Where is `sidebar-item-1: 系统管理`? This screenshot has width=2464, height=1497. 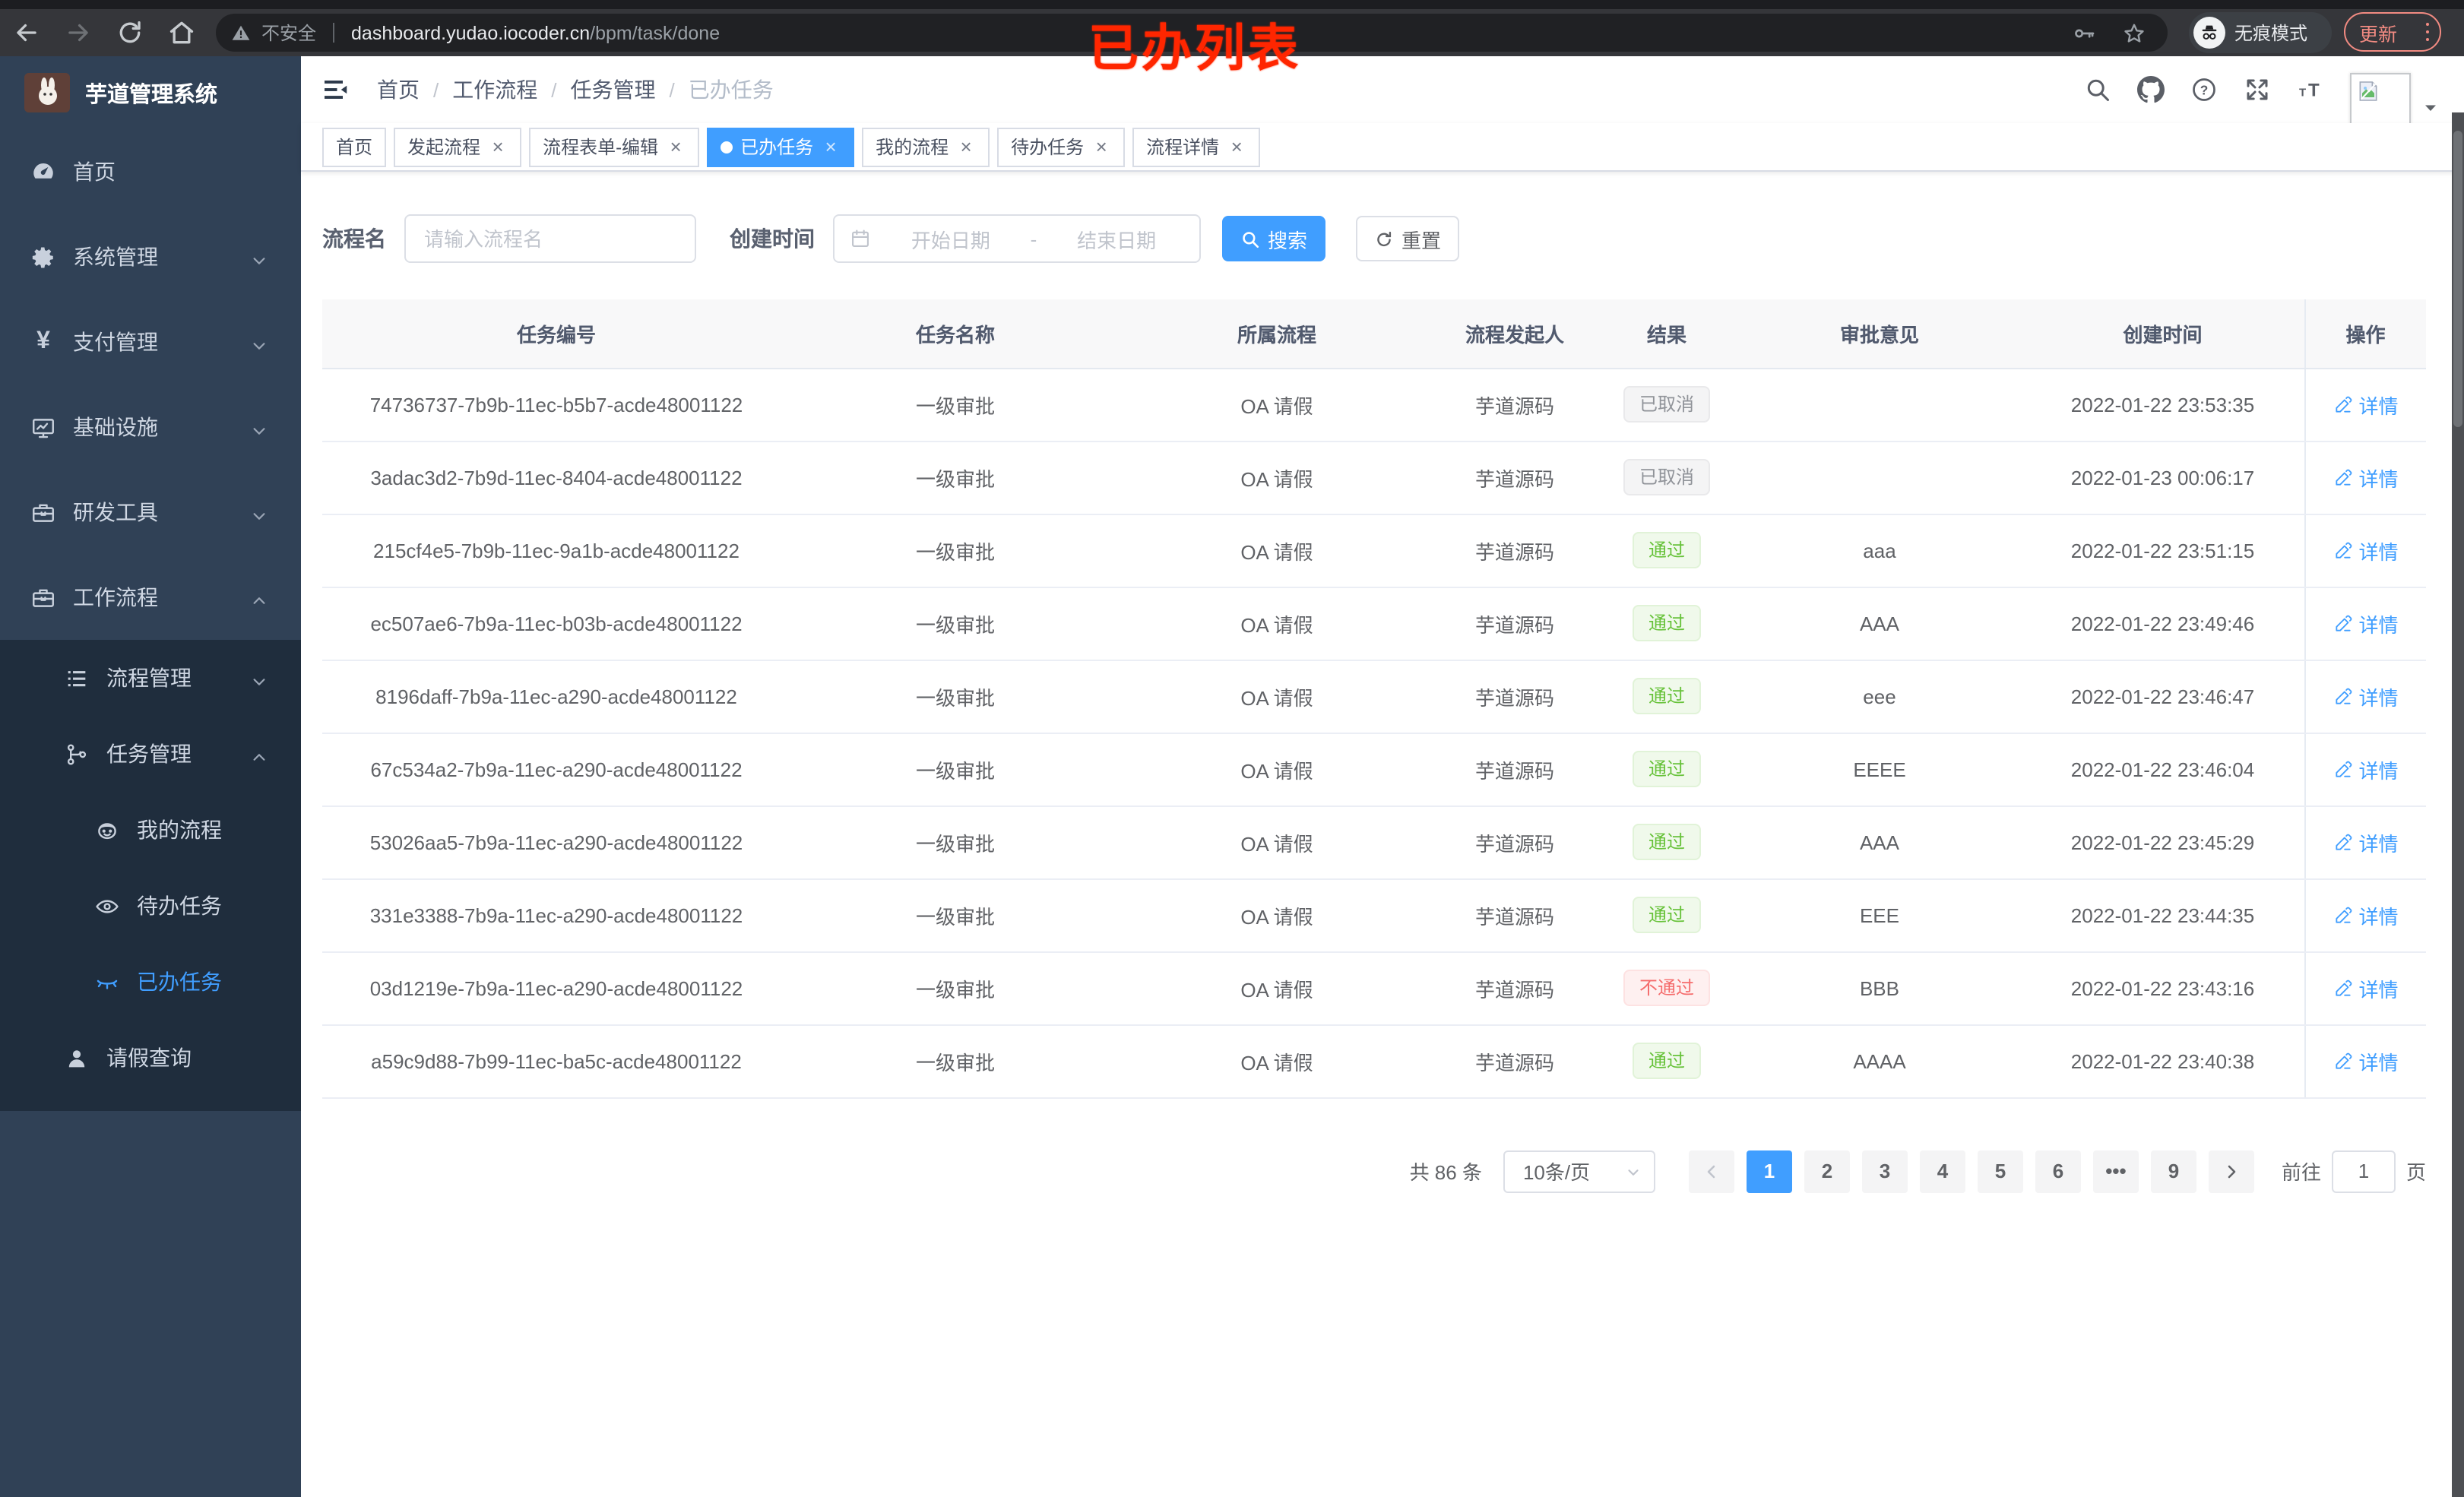 sidebar-item-1: 系统管理 is located at coordinates (150, 256).